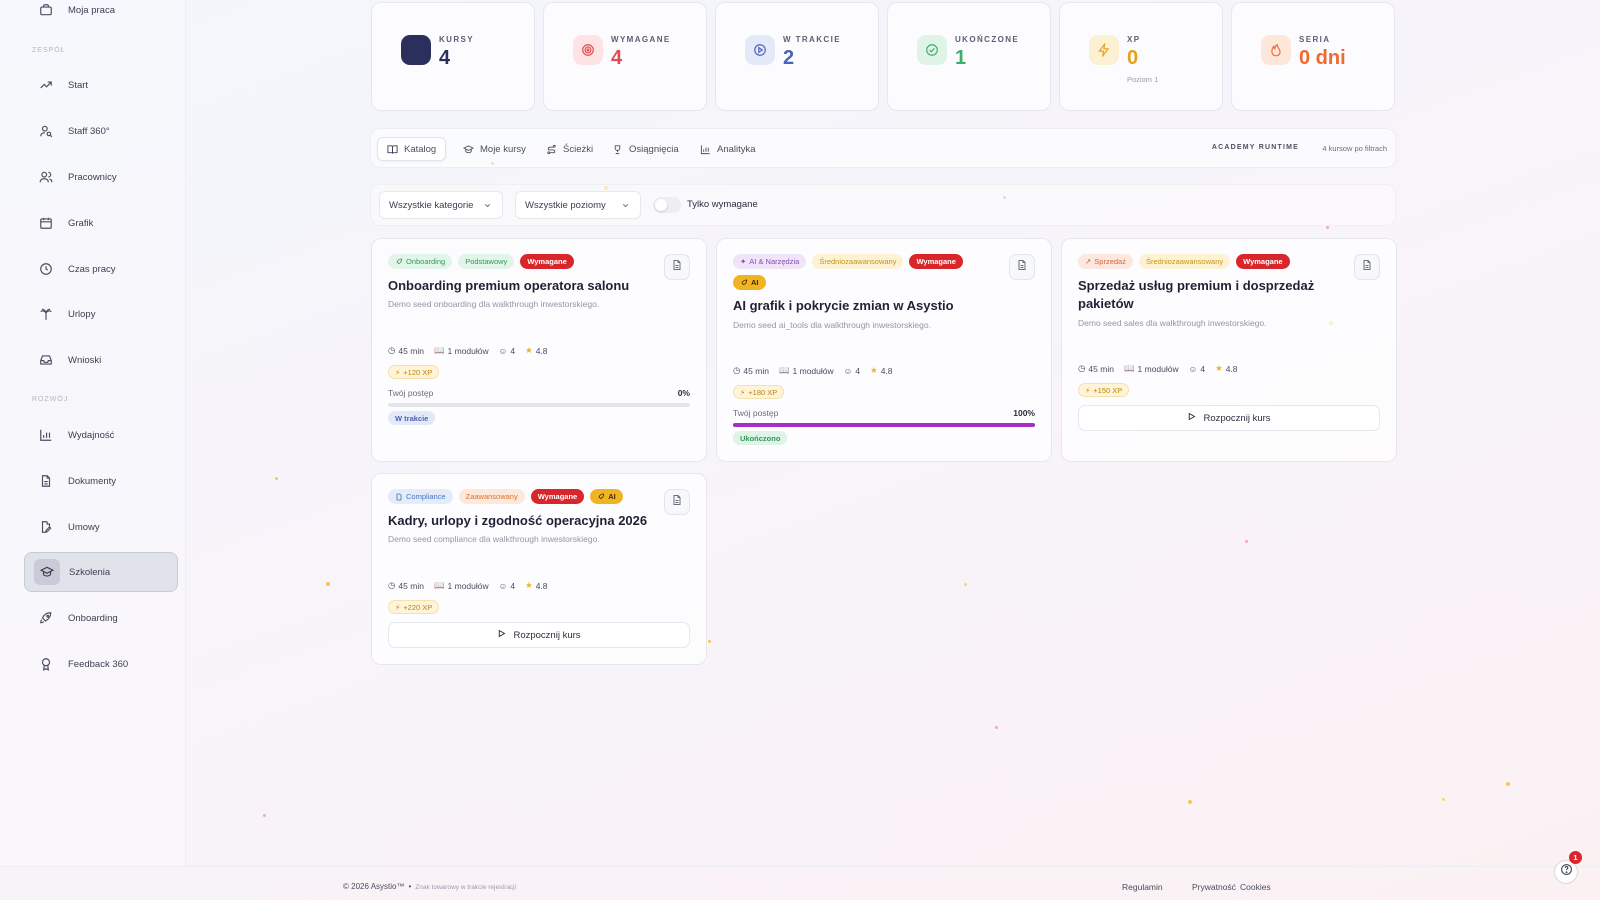 This screenshot has width=1600, height=900. I want to click on sidebar-item-staff-360: Staff 360°, so click(101, 131).